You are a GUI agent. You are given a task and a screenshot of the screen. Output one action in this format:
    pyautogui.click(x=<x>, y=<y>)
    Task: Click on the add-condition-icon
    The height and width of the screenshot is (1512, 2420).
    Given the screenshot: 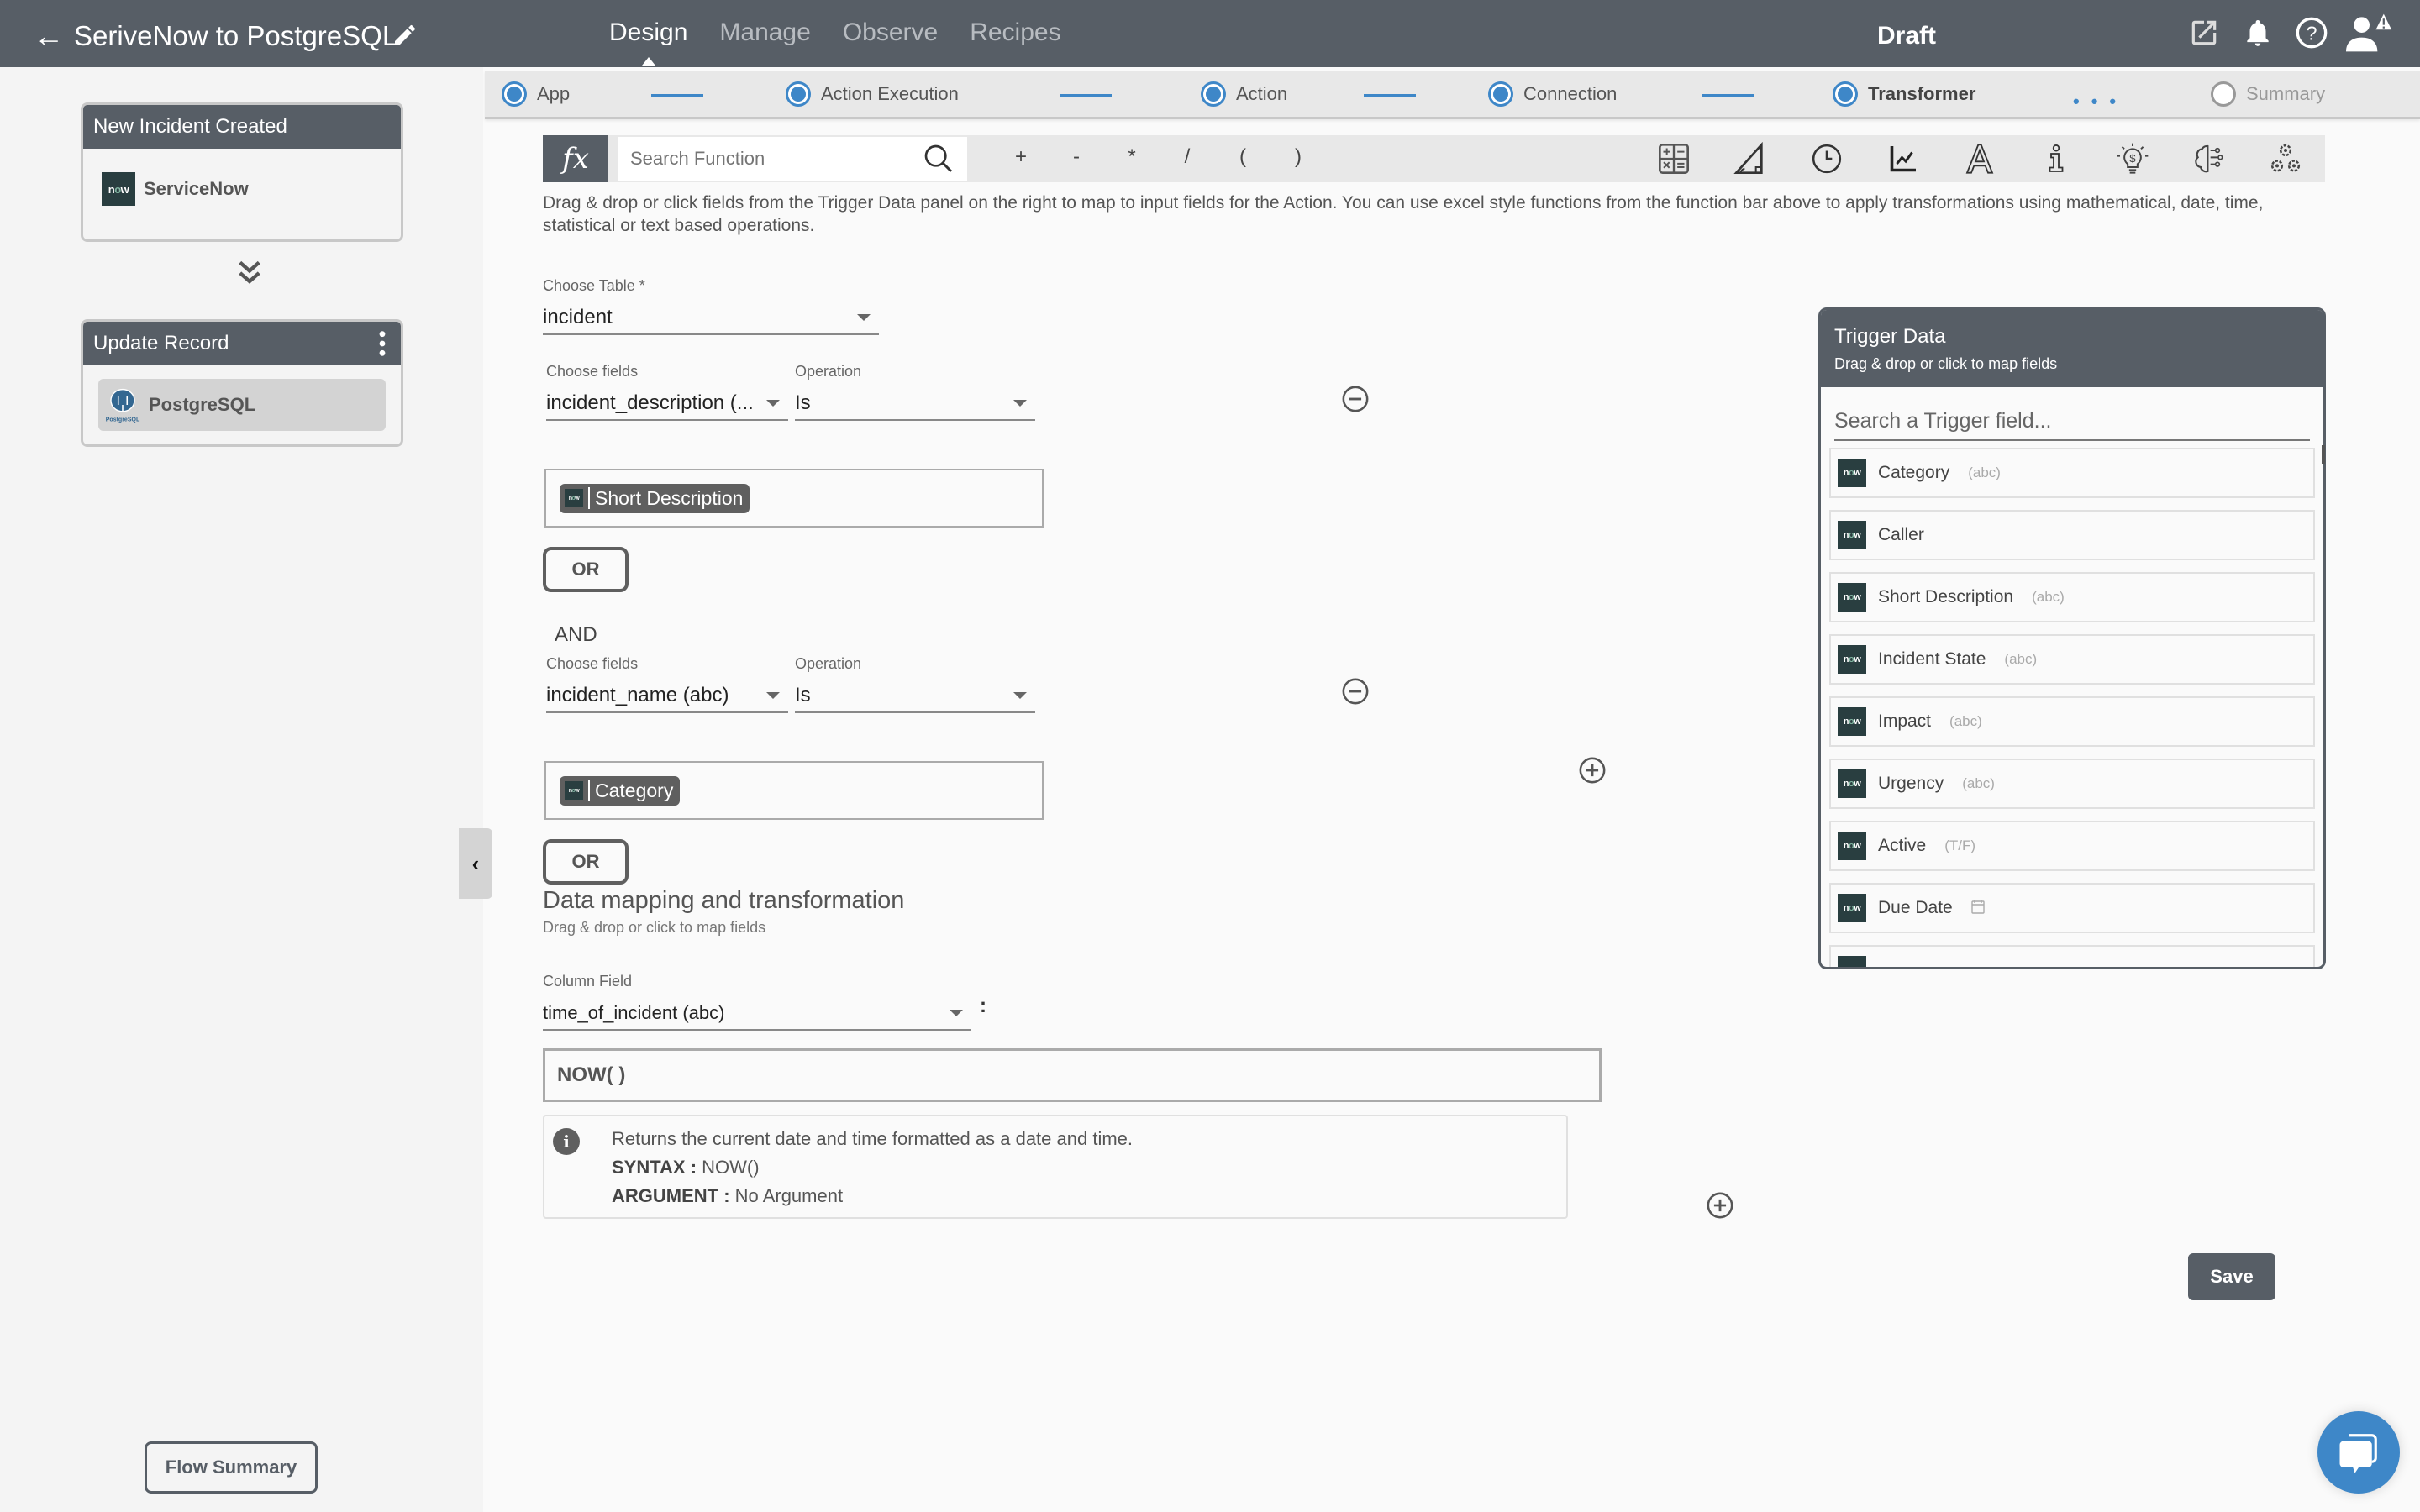 What is the action you would take?
    pyautogui.click(x=1592, y=770)
    